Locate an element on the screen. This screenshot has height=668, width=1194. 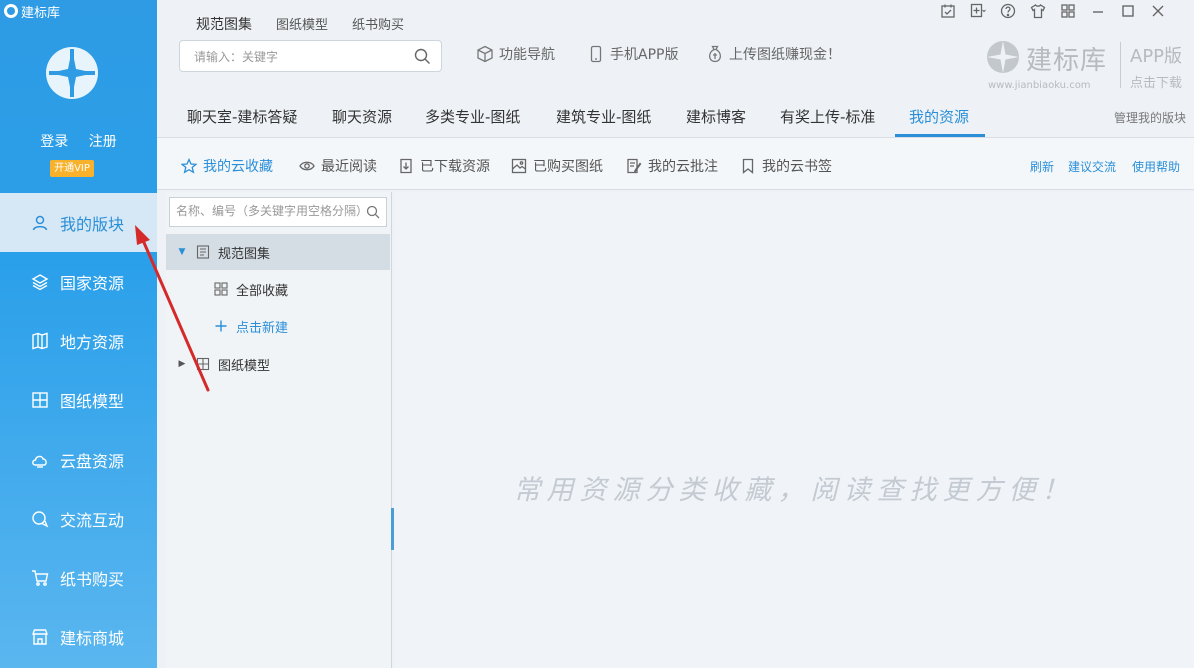
minimize-icon is located at coordinates (1098, 11).